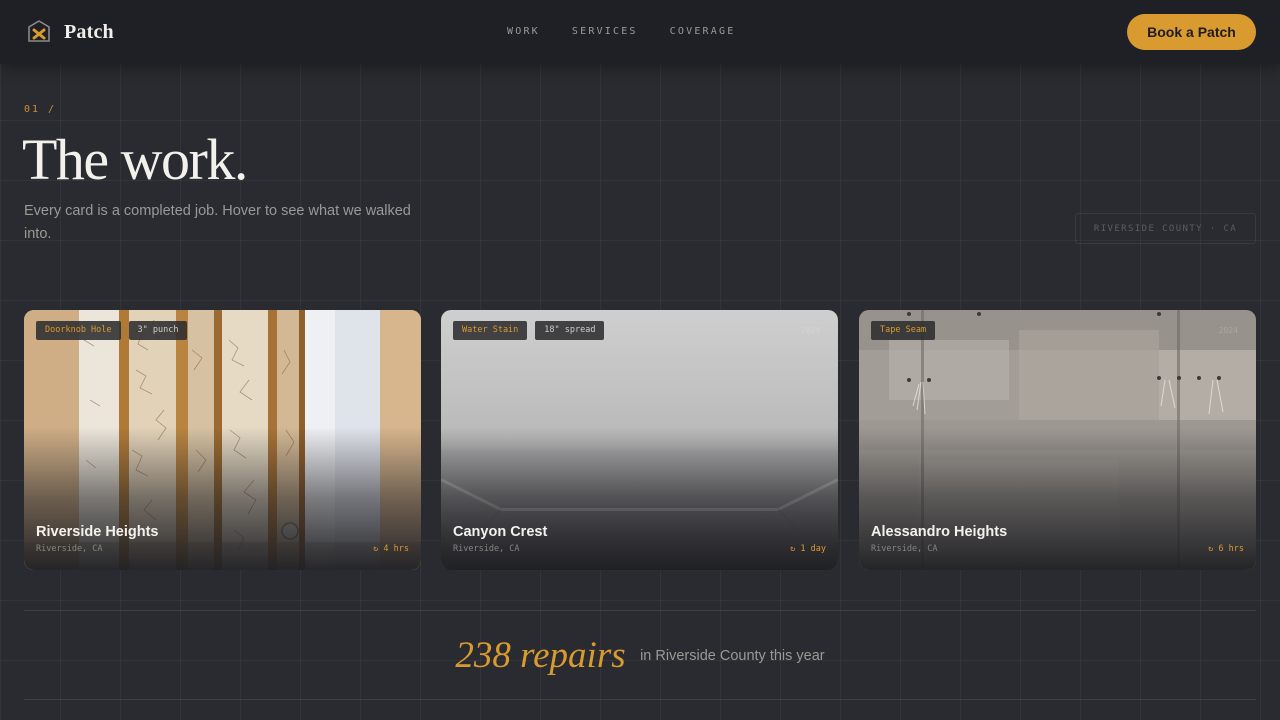 The width and height of the screenshot is (1280, 720). Describe the element at coordinates (500, 532) in the screenshot. I see `card-title: Canyon Crest` at that location.